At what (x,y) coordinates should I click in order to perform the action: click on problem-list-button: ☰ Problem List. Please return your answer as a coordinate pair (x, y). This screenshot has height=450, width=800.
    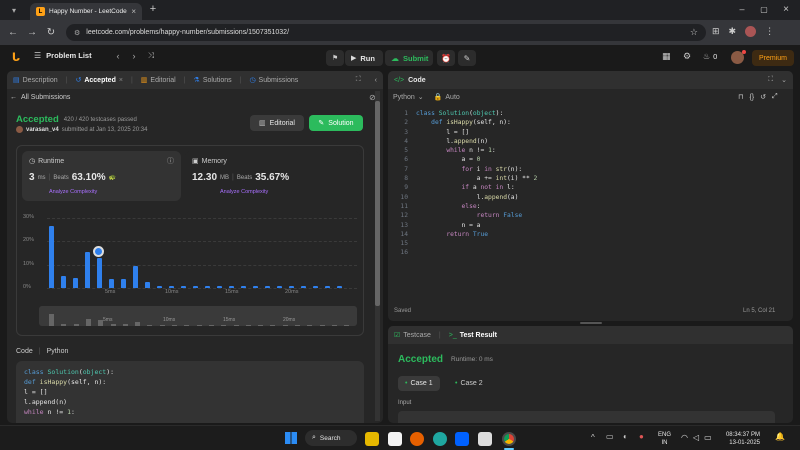
    Looking at the image, I should click on (63, 55).